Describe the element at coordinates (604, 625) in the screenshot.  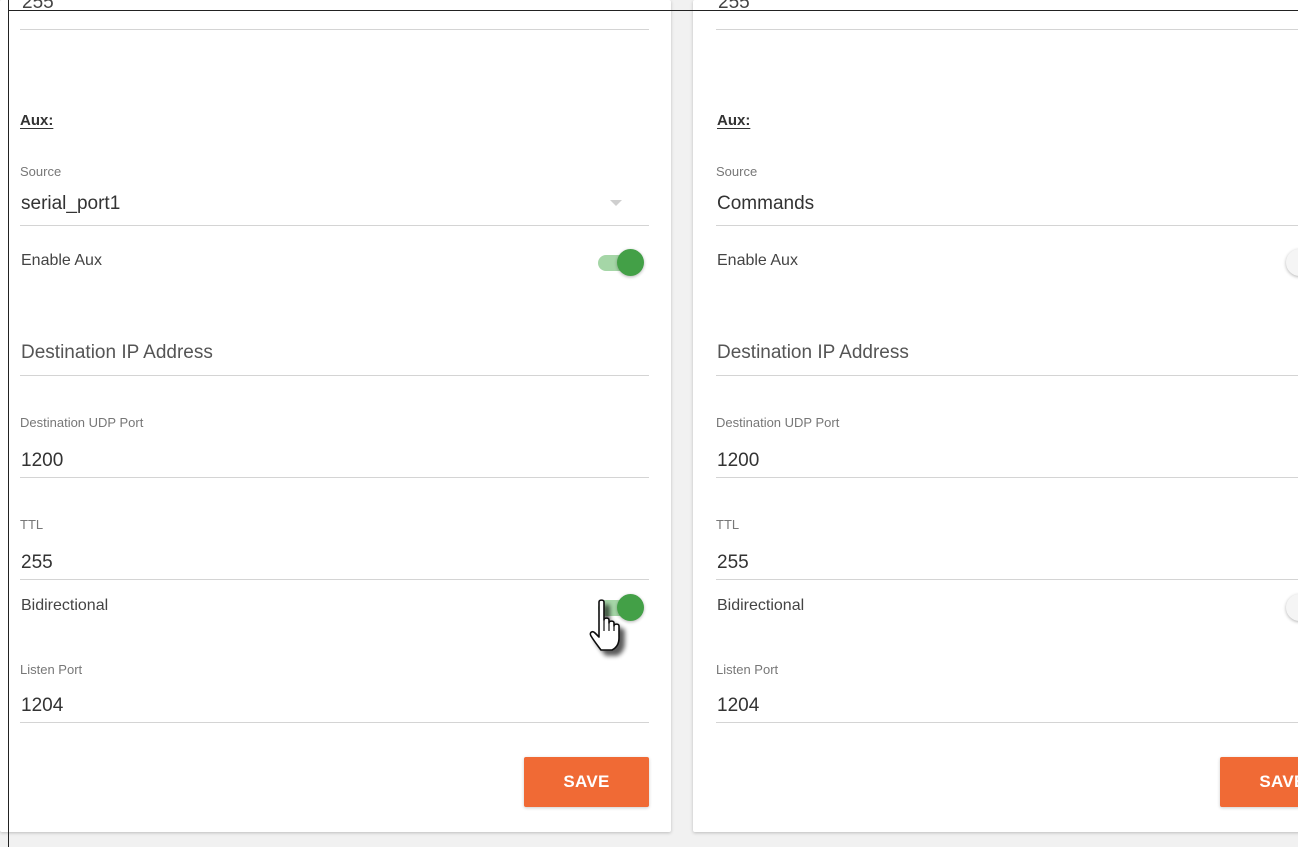
I see `hand-pointer-icon` at that location.